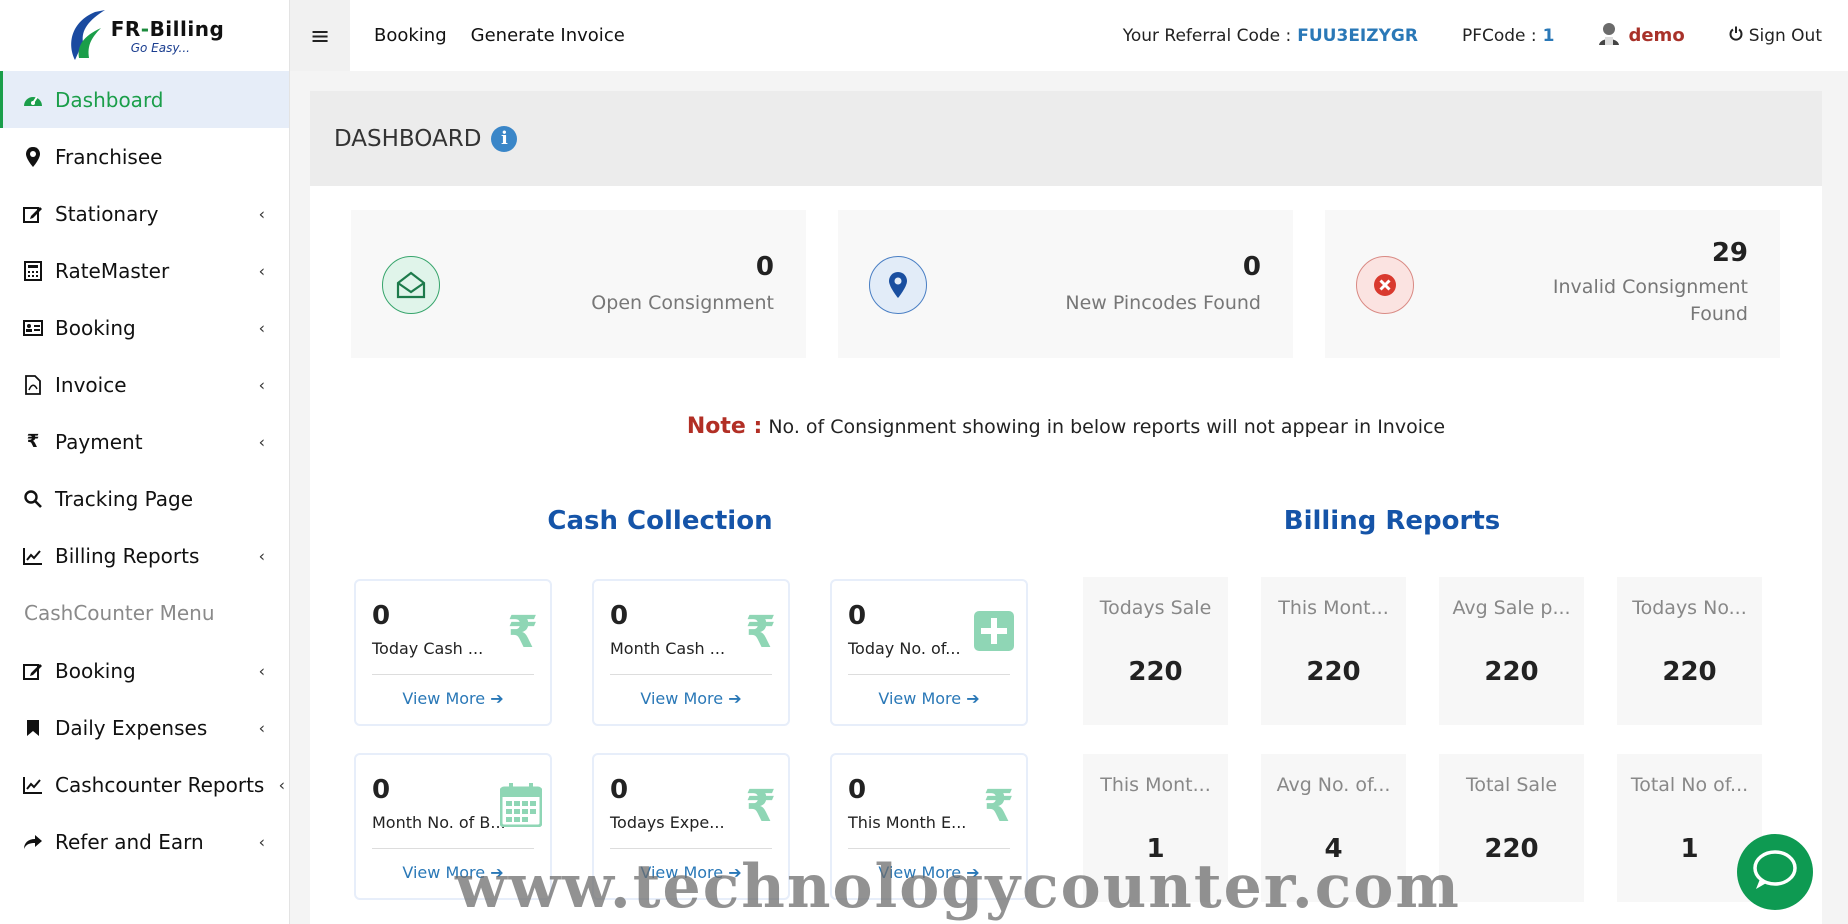 This screenshot has height=924, width=1848. I want to click on stat-card-new-pincodes: 0 New Pincodes Found, so click(1065, 284).